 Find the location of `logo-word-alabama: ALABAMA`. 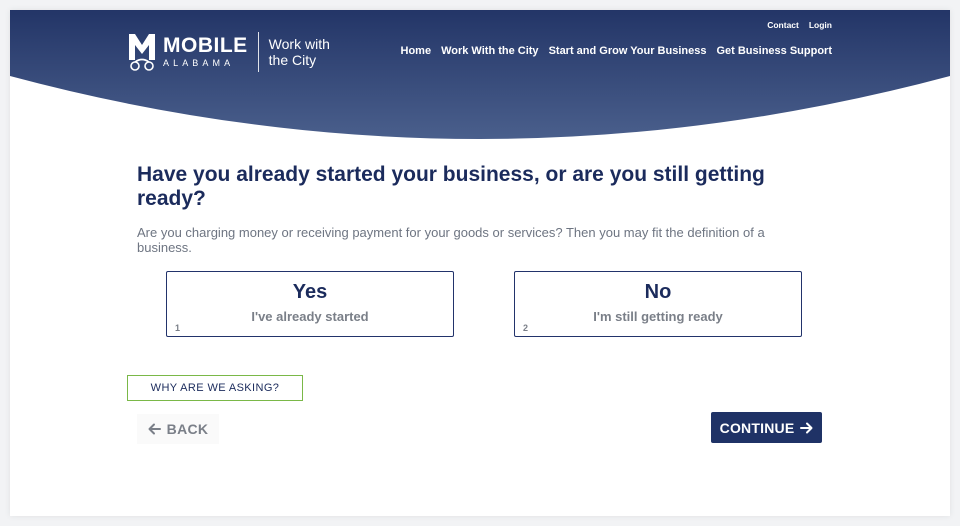

logo-word-alabama: ALABAMA is located at coordinates (199, 62).